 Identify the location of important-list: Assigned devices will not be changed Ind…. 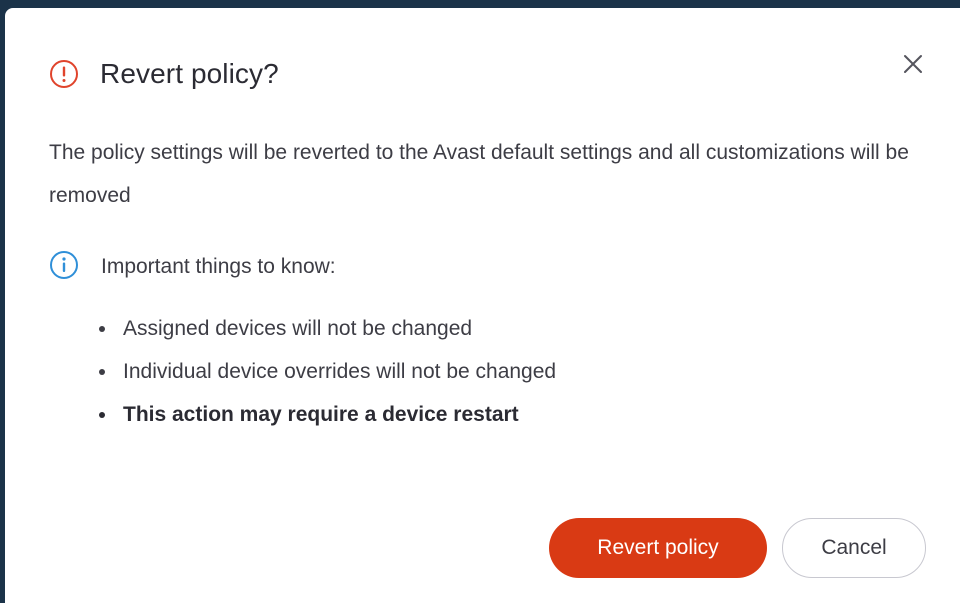
(324, 371).